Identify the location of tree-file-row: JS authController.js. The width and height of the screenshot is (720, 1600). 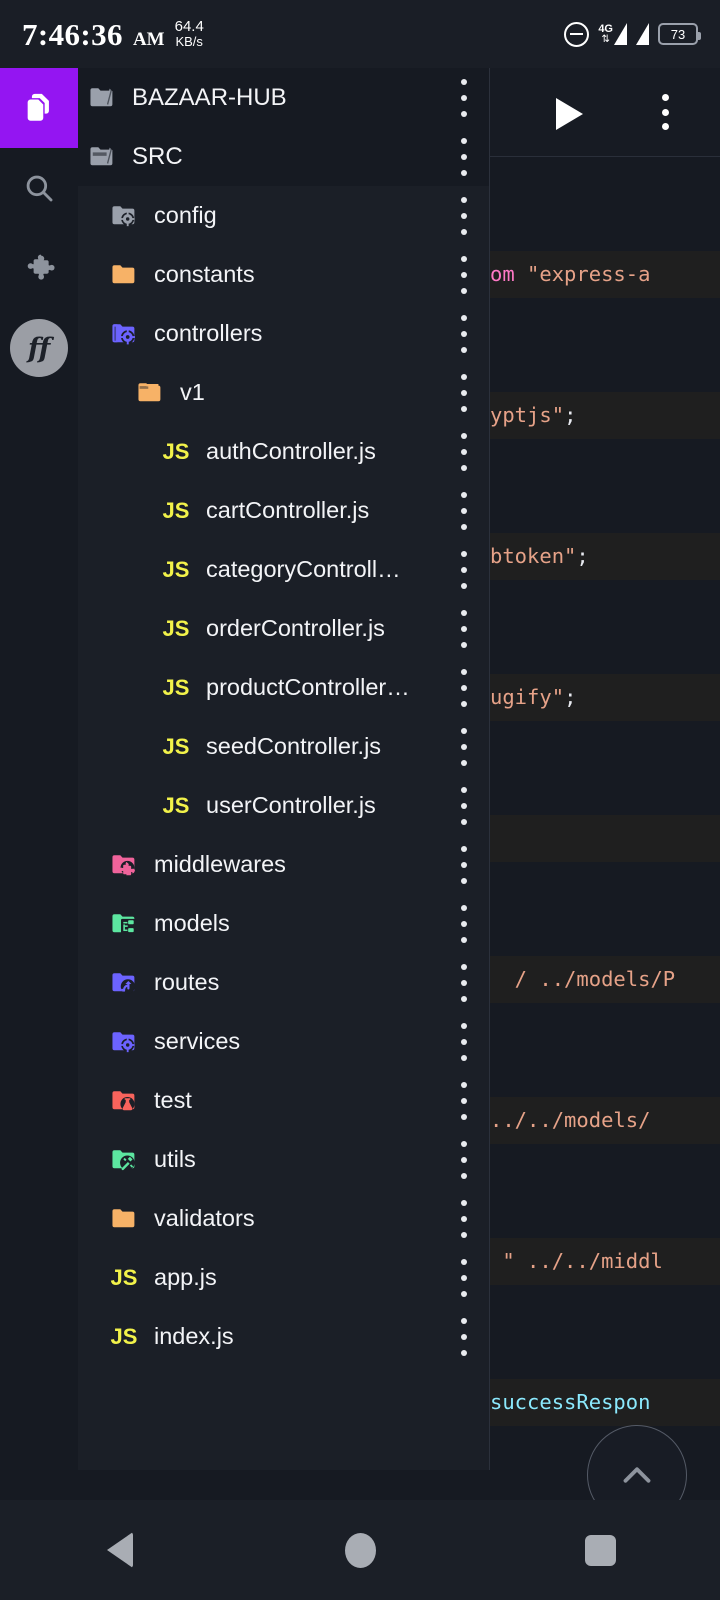
(283, 451).